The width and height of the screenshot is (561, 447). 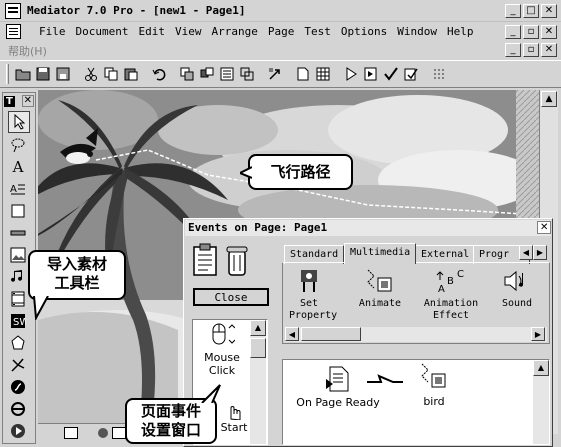 I want to click on mouse-icon, so click(x=224, y=334).